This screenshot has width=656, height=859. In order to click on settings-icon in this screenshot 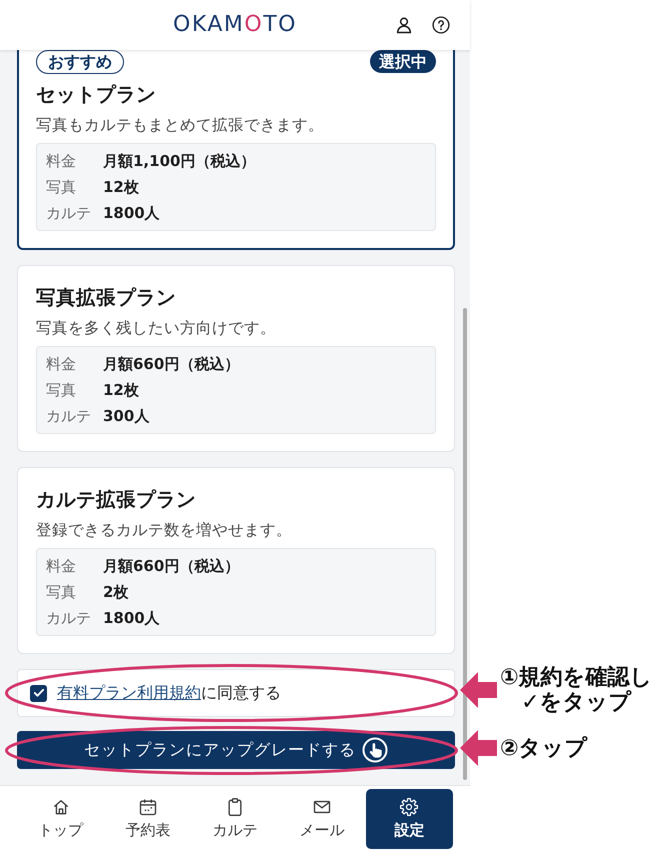, I will do `click(409, 807)`.